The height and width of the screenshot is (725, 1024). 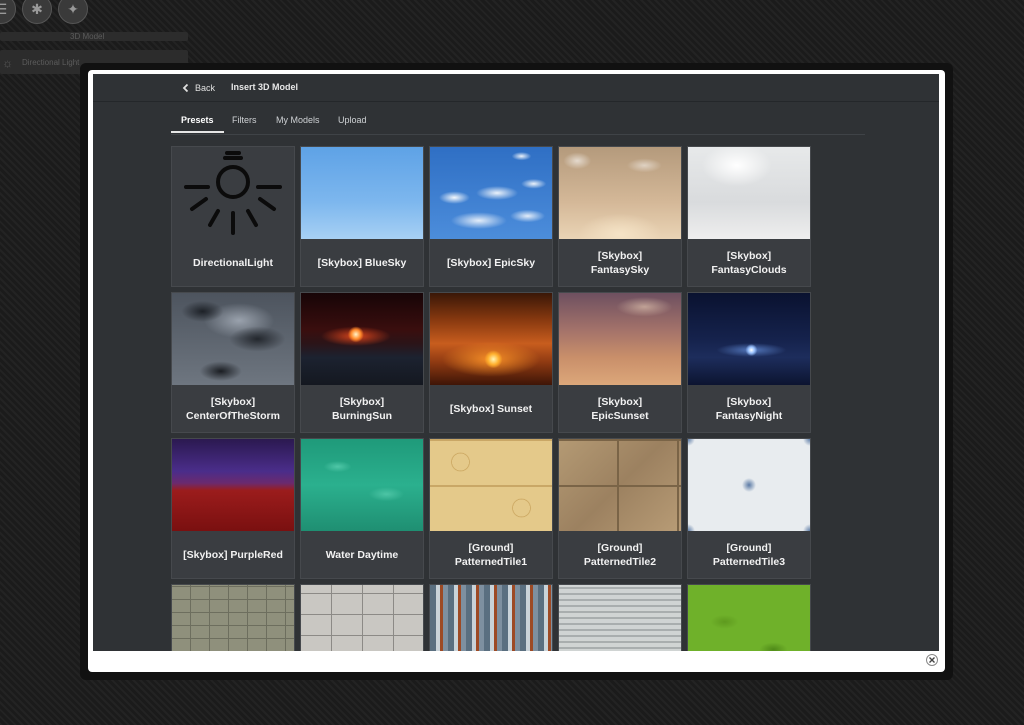 What do you see at coordinates (244, 123) in the screenshot?
I see `tab-filters: Filters` at bounding box center [244, 123].